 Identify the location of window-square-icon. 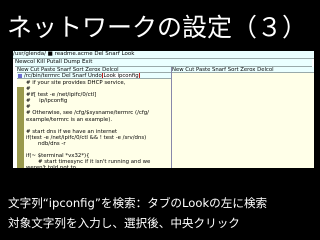
(20, 75).